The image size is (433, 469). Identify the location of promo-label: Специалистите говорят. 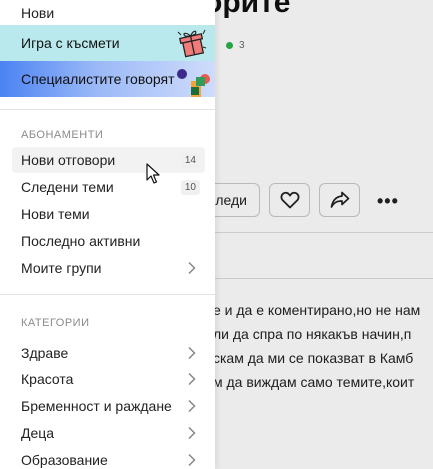
(98, 79).